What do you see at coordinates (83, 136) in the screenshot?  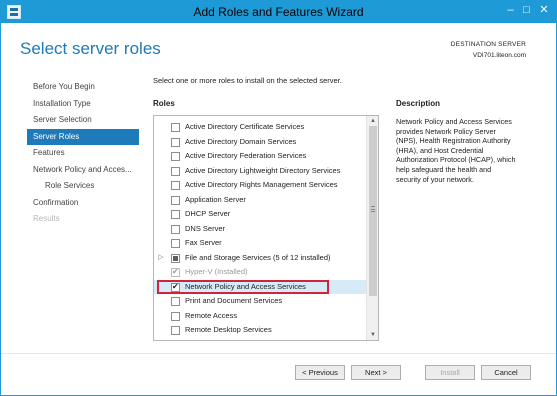 I see `nav-item-server-roles: Server Roles` at bounding box center [83, 136].